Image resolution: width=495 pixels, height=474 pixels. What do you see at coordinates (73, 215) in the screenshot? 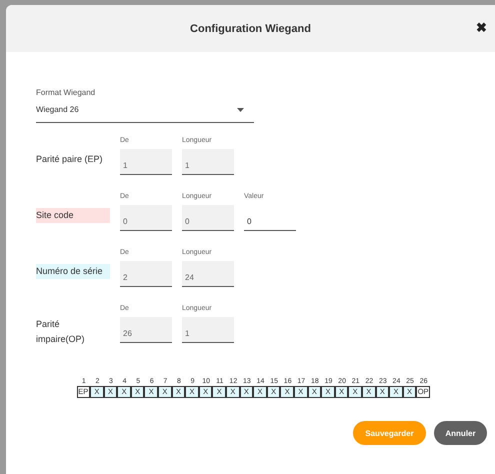
I see `section-label: Site code` at bounding box center [73, 215].